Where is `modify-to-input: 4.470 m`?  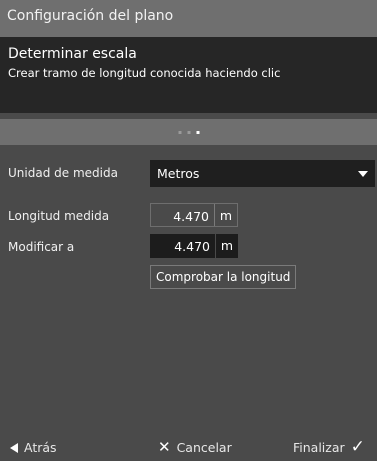 modify-to-input: 4.470 m is located at coordinates (194, 246).